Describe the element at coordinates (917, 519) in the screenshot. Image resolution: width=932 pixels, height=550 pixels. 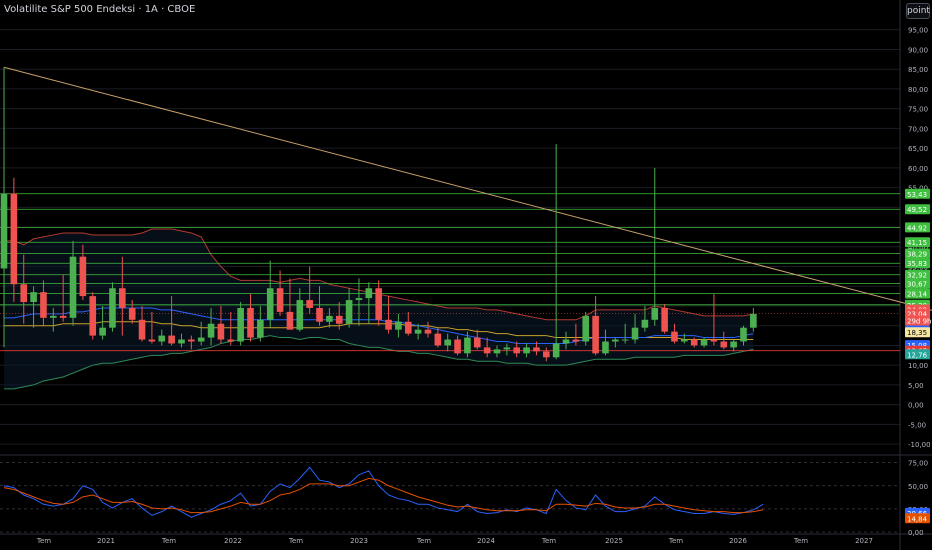
I see `oscillator-price-label: 14,84` at that location.